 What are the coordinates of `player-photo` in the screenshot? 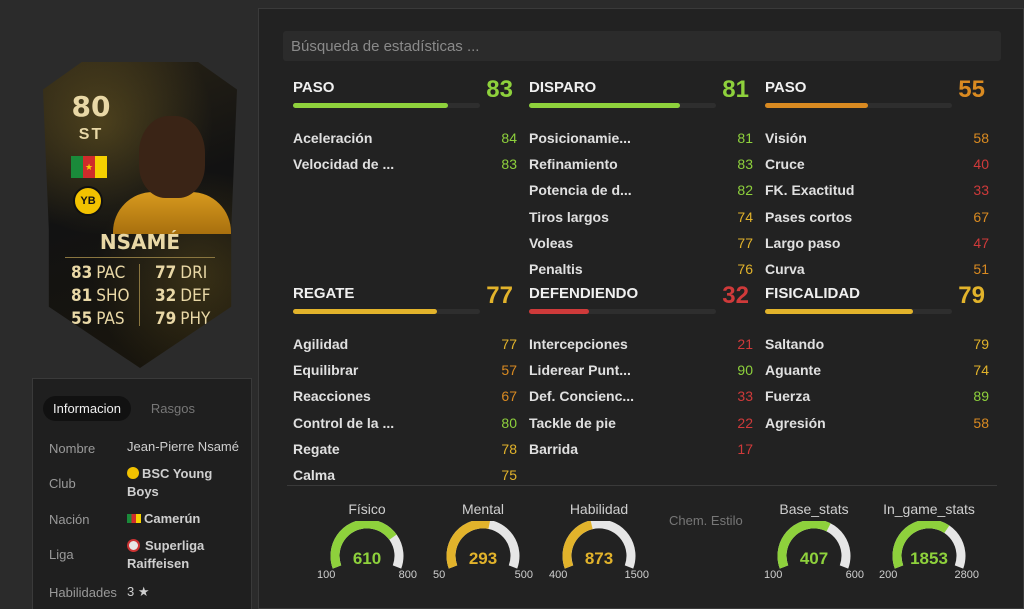 It's located at (173, 168).